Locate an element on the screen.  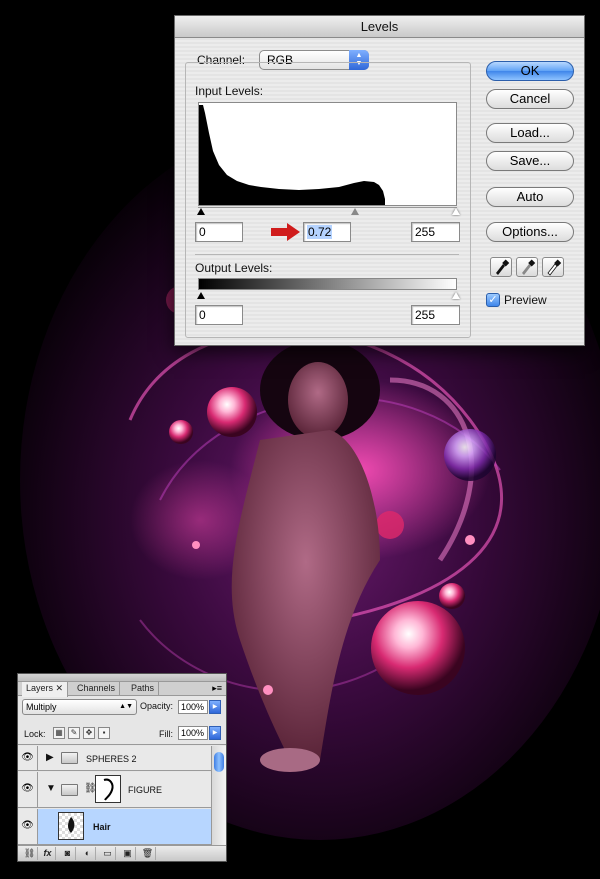
close-icon: ✕ is located at coordinates (60, 688).